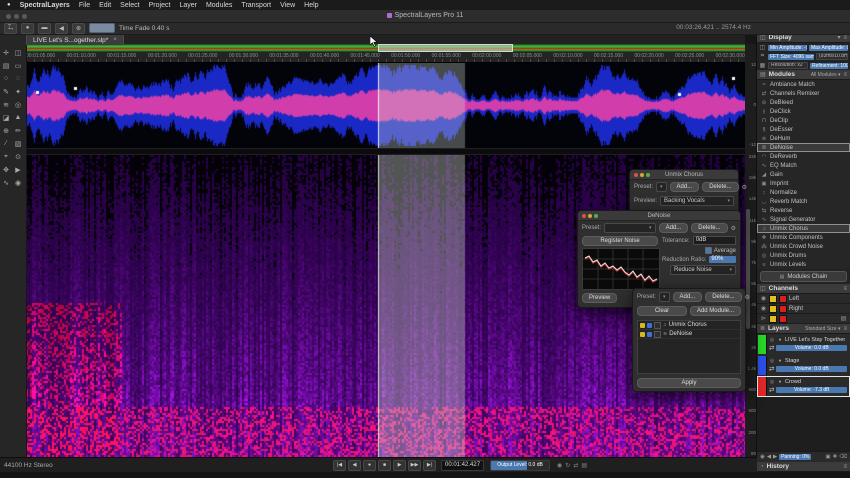 The image size is (850, 478). Describe the element at coordinates (775, 457) in the screenshot. I see `pan-right-icon: ▶` at that location.